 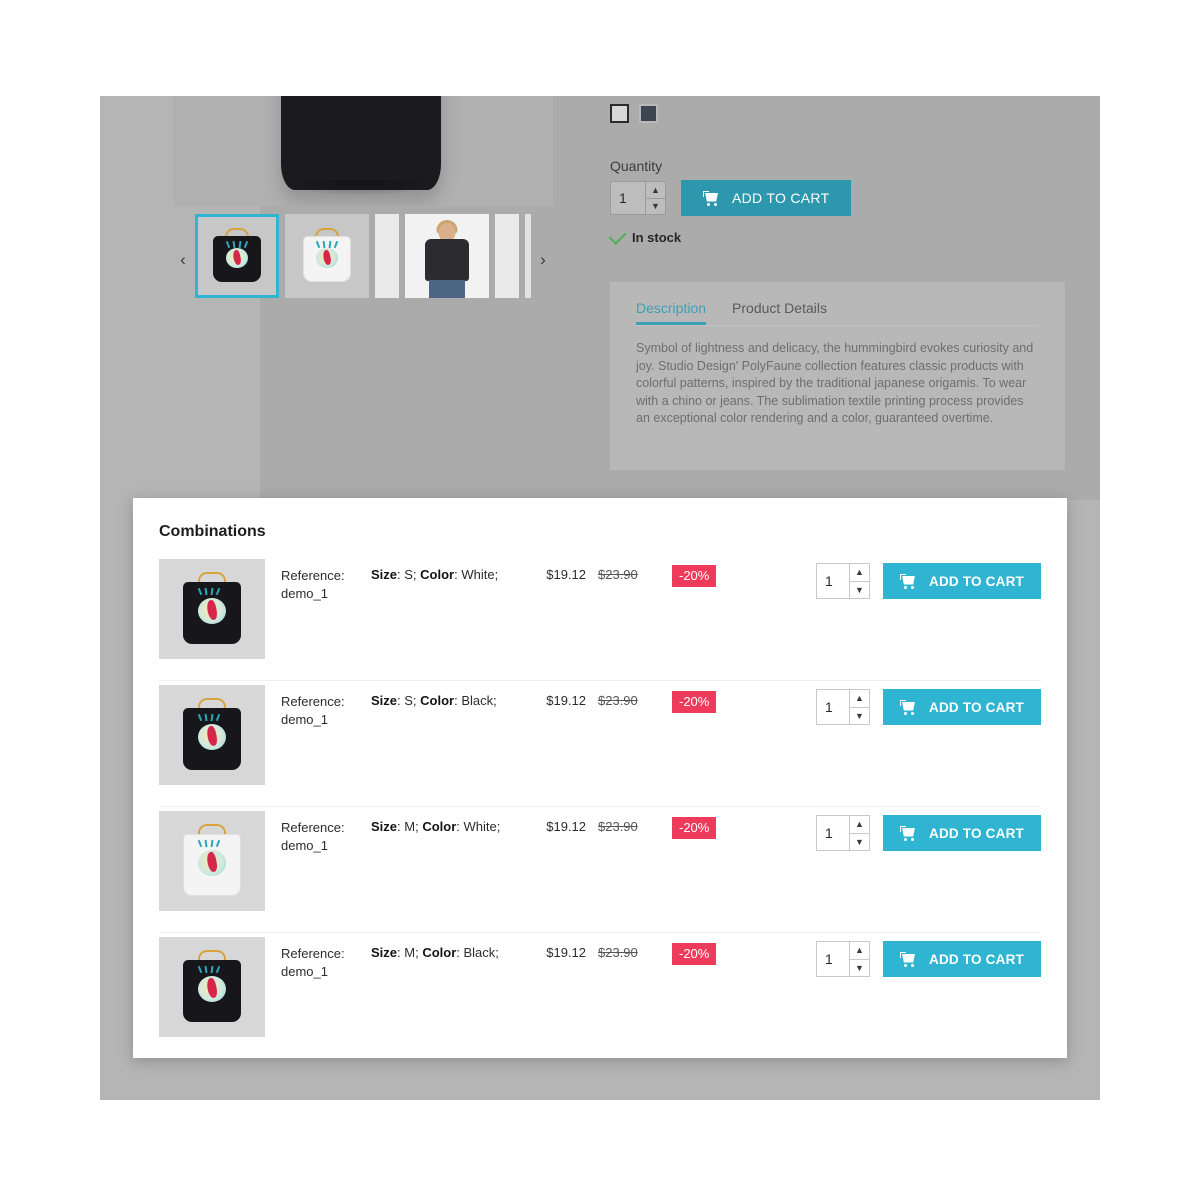 I want to click on thumbnail-list, so click(x=363, y=256).